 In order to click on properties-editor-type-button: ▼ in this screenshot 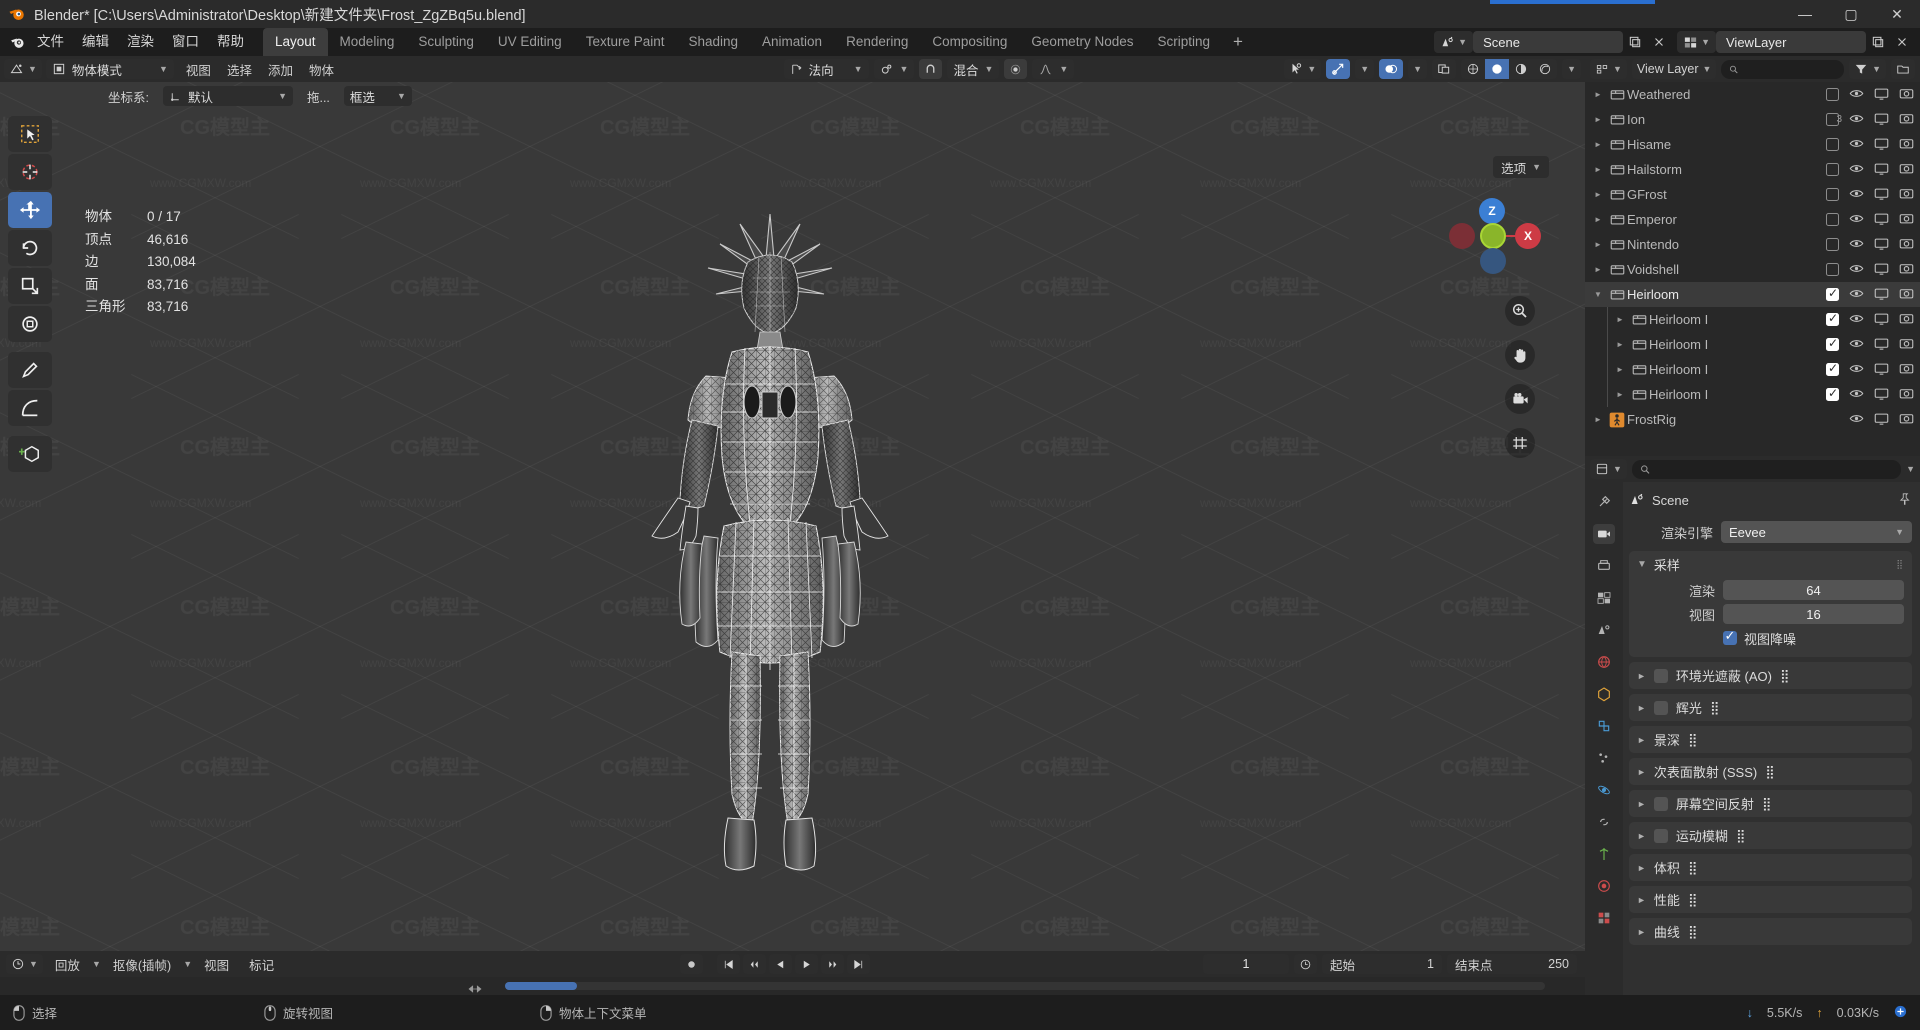, I will do `click(1608, 469)`.